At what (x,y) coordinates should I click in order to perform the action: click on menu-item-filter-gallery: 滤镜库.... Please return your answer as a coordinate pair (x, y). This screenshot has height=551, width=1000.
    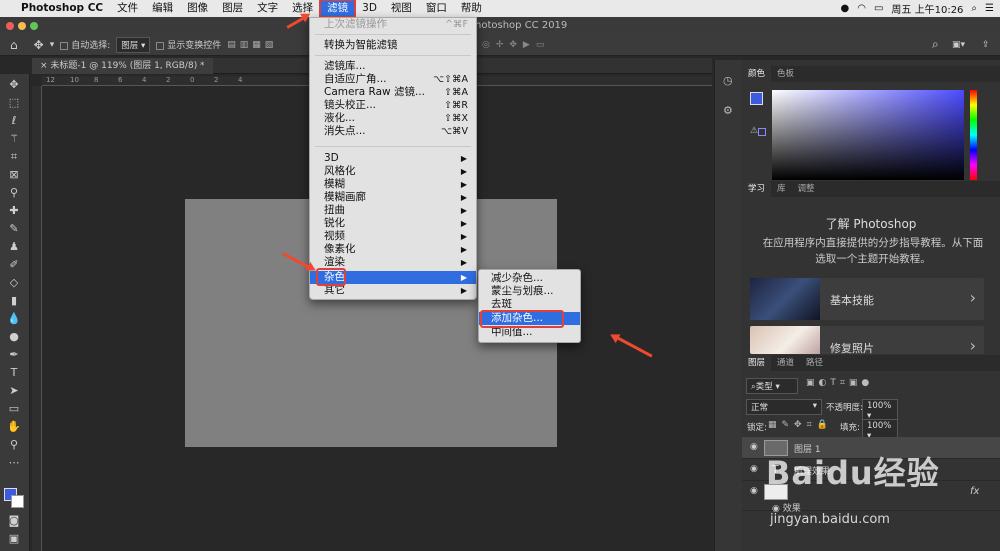
    Looking at the image, I should click on (393, 66).